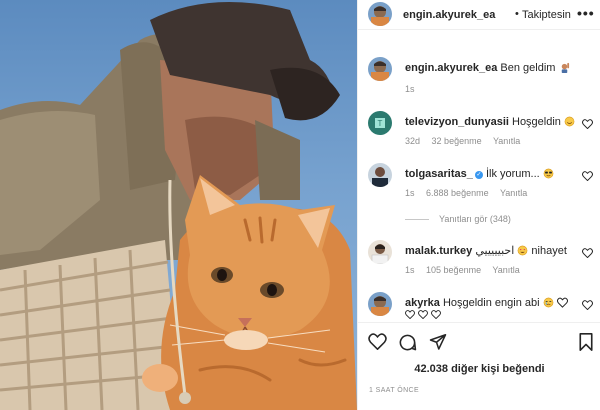 The image size is (600, 410). Describe the element at coordinates (457, 141) in the screenshot. I see `comment-like-count: 32 beğenme` at that location.